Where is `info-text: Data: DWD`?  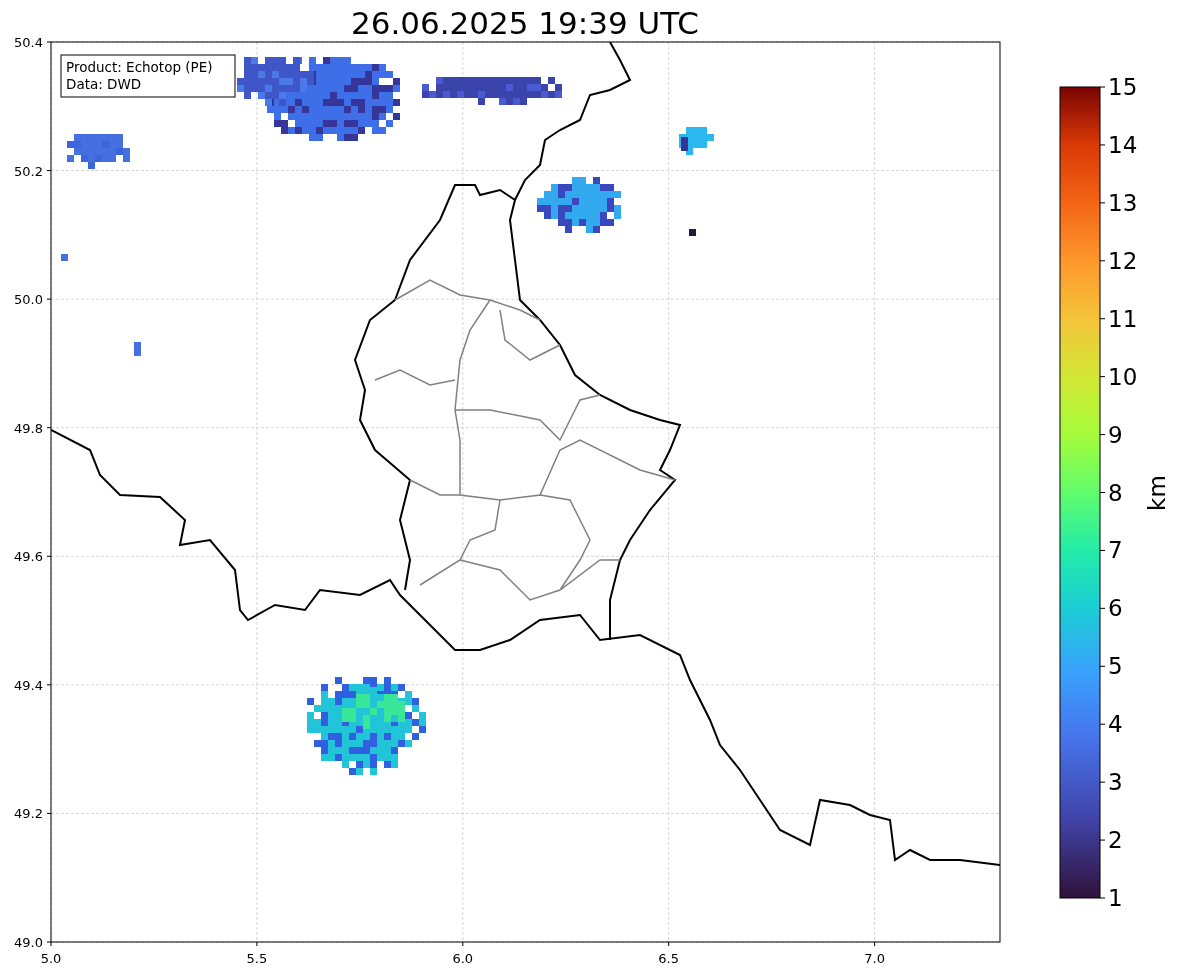 info-text: Data: DWD is located at coordinates (104, 84).